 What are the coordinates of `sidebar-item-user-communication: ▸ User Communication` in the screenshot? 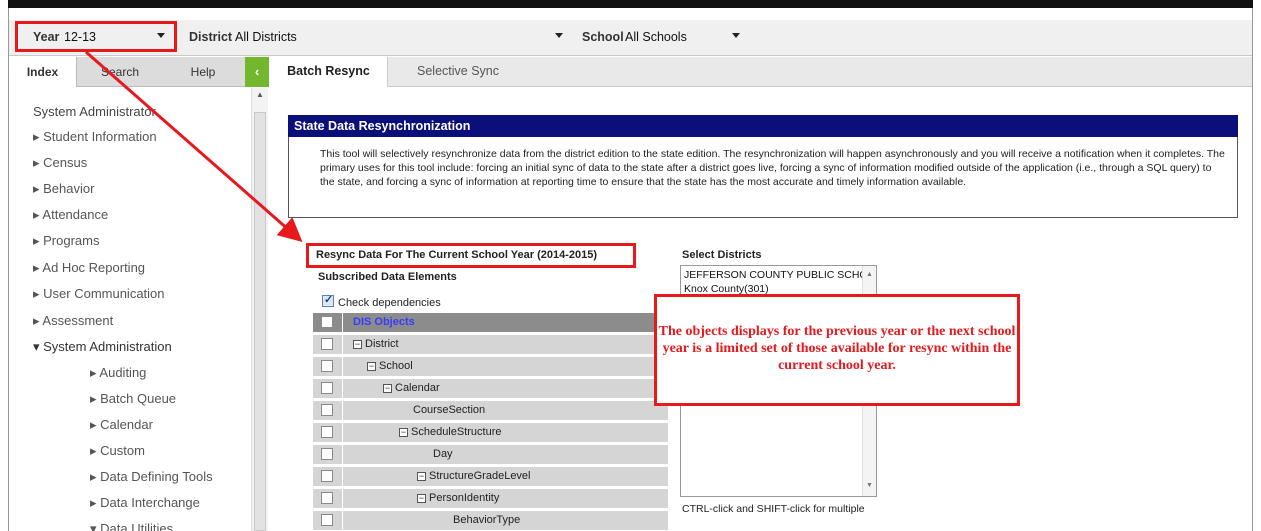 It's located at (99, 294).